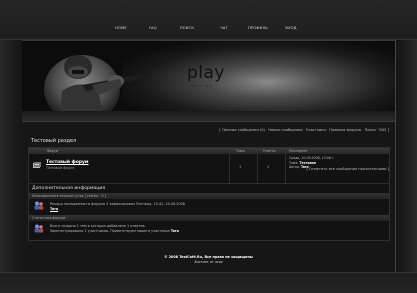  I want to click on stats-users-icon, so click(39, 228).